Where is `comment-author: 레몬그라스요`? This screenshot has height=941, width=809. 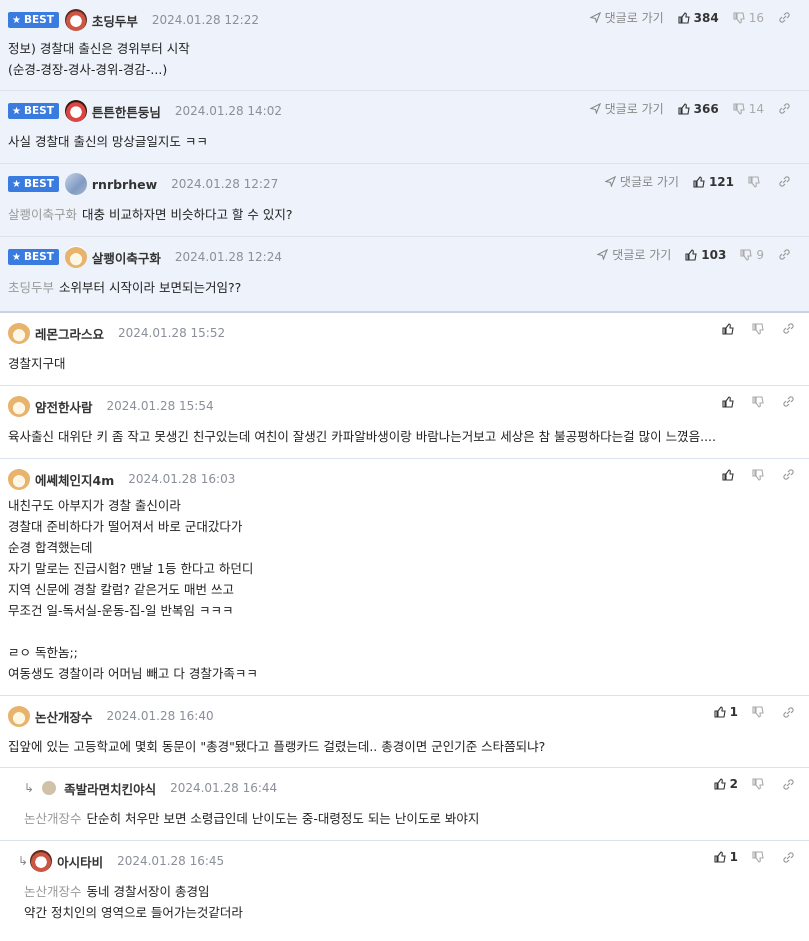 comment-author: 레몬그라스요 is located at coordinates (69, 333).